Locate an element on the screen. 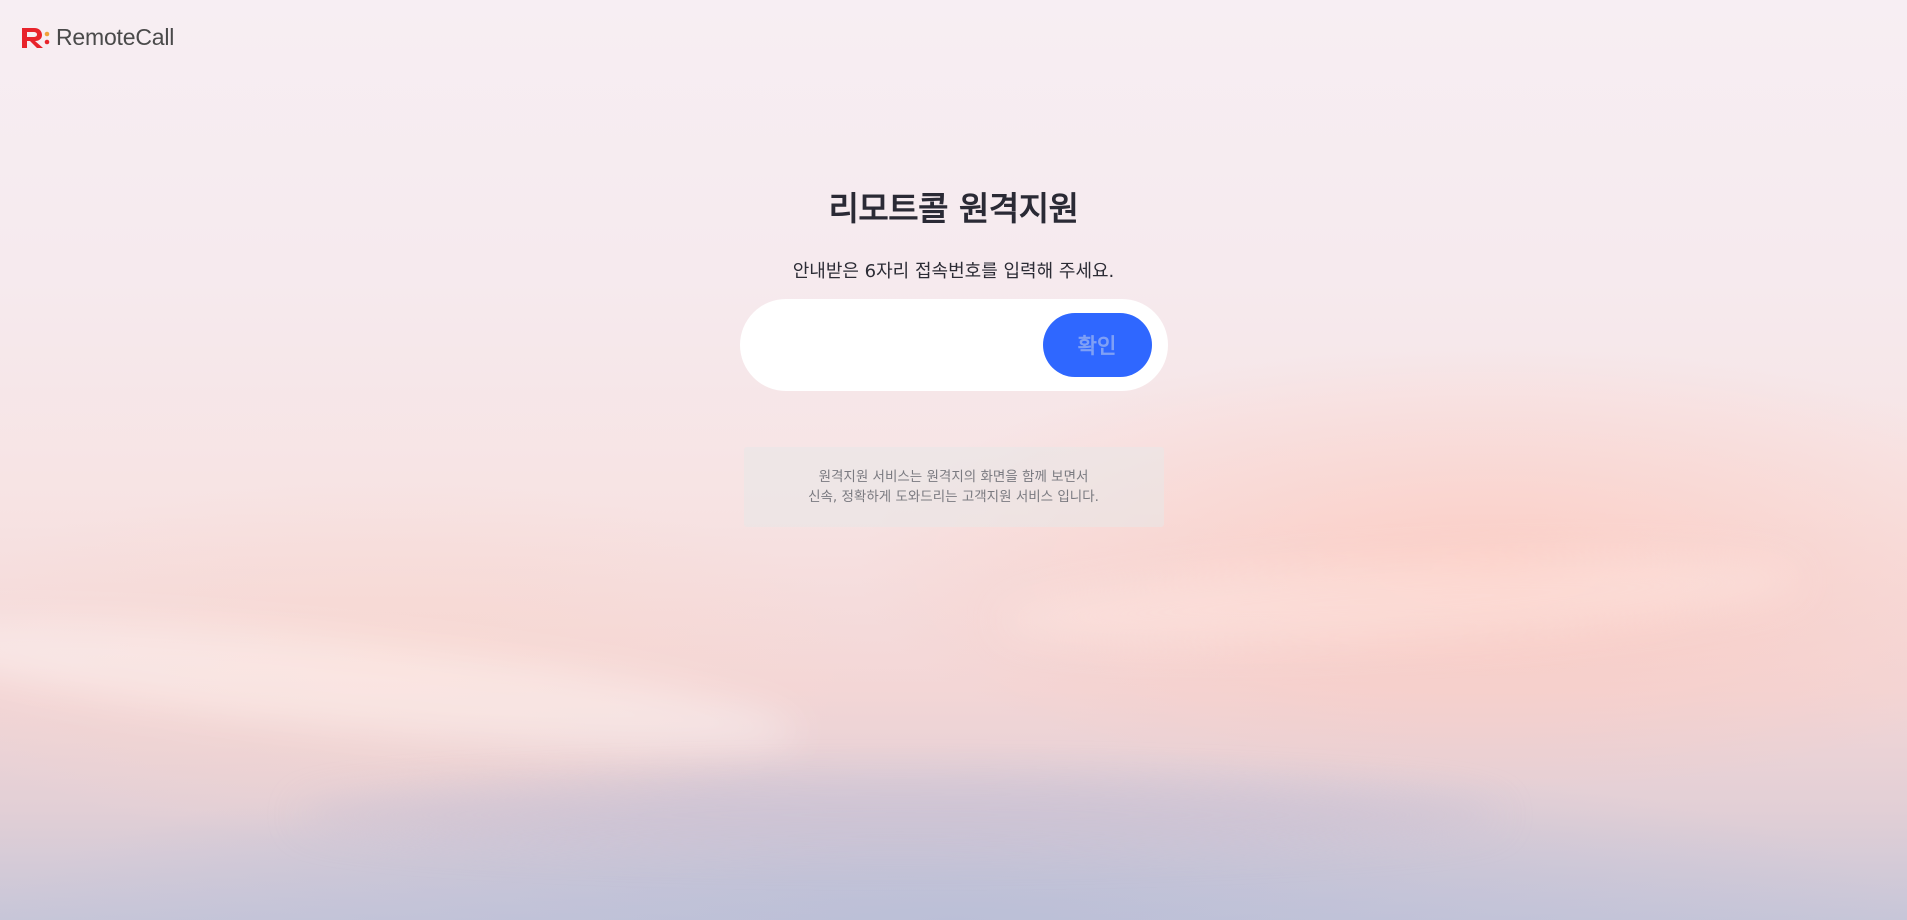 The width and height of the screenshot is (1907, 920). access-code-input is located at coordinates (894, 346).